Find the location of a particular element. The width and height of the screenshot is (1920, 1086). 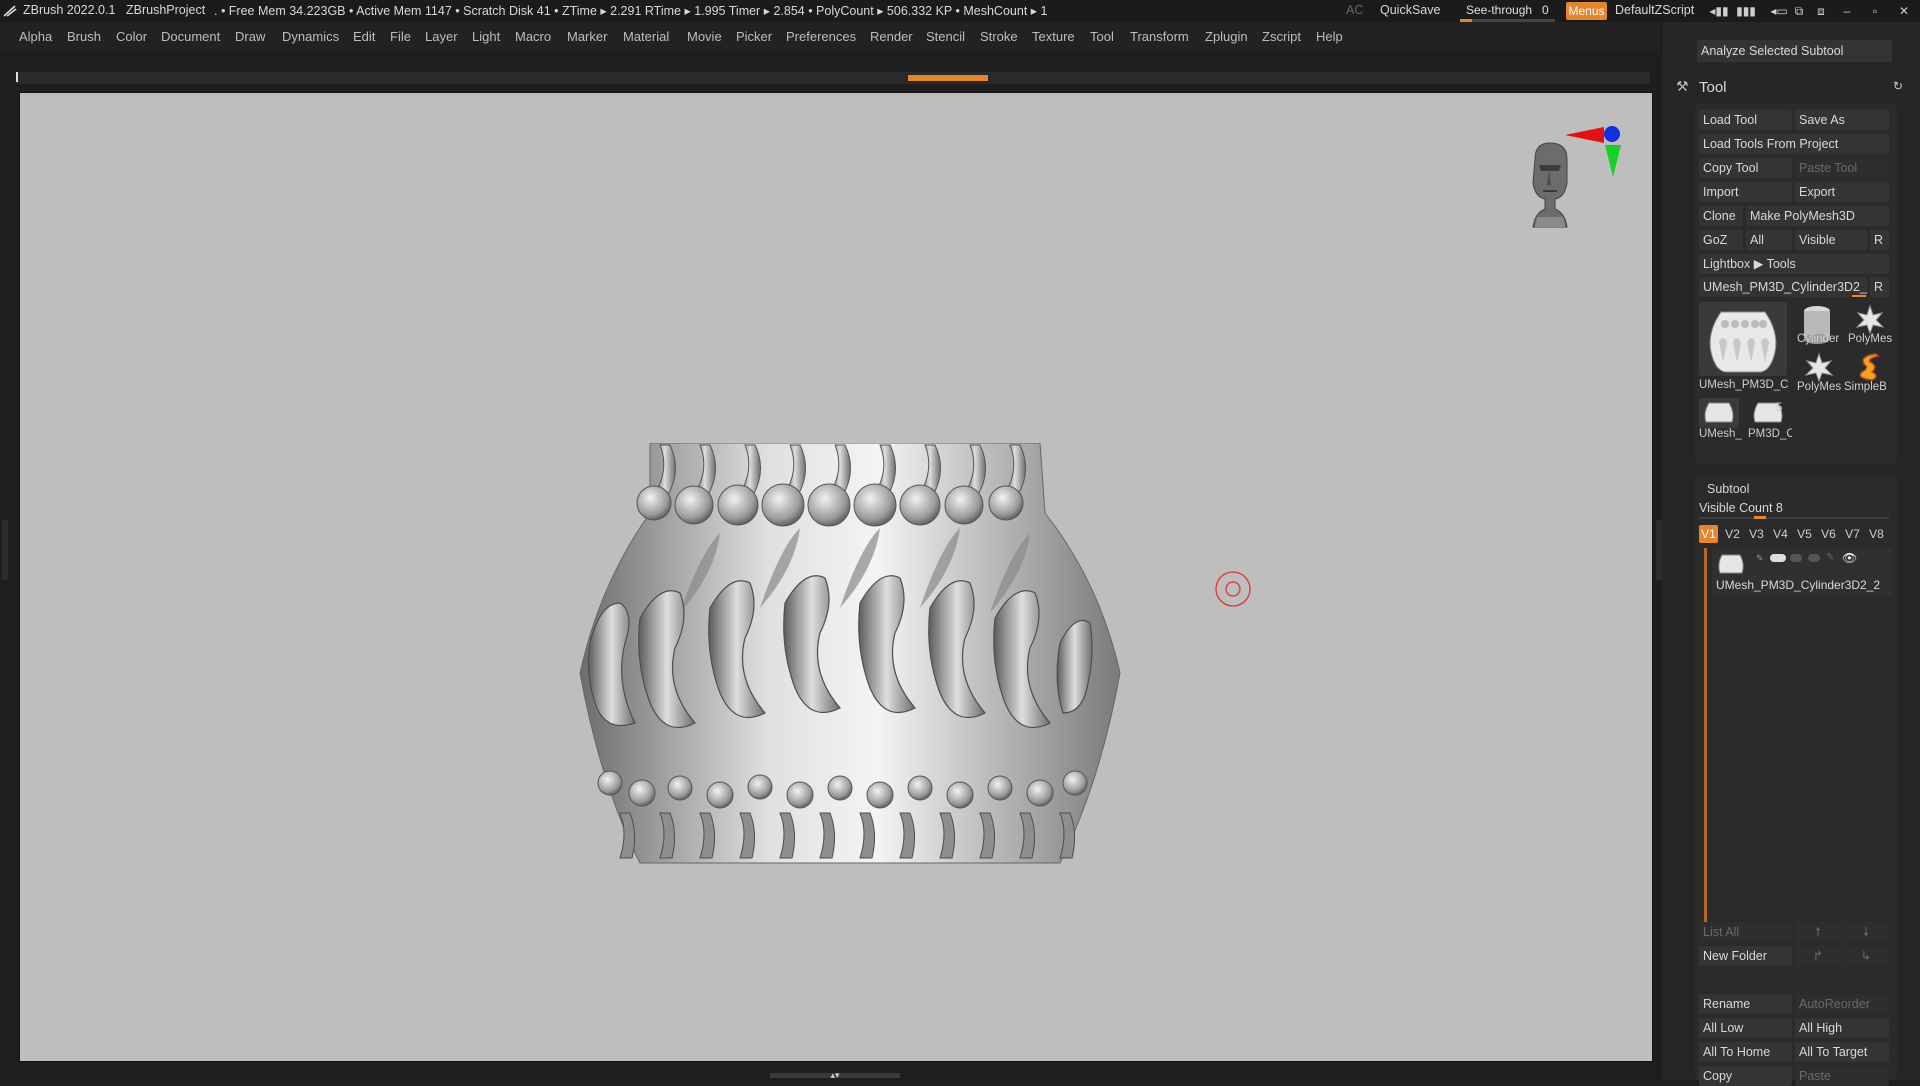

subtool-item: ✎ ✎ 👁 UMesh_PM3D_Cylinder3D2_2 is located at coordinates (1802, 572).